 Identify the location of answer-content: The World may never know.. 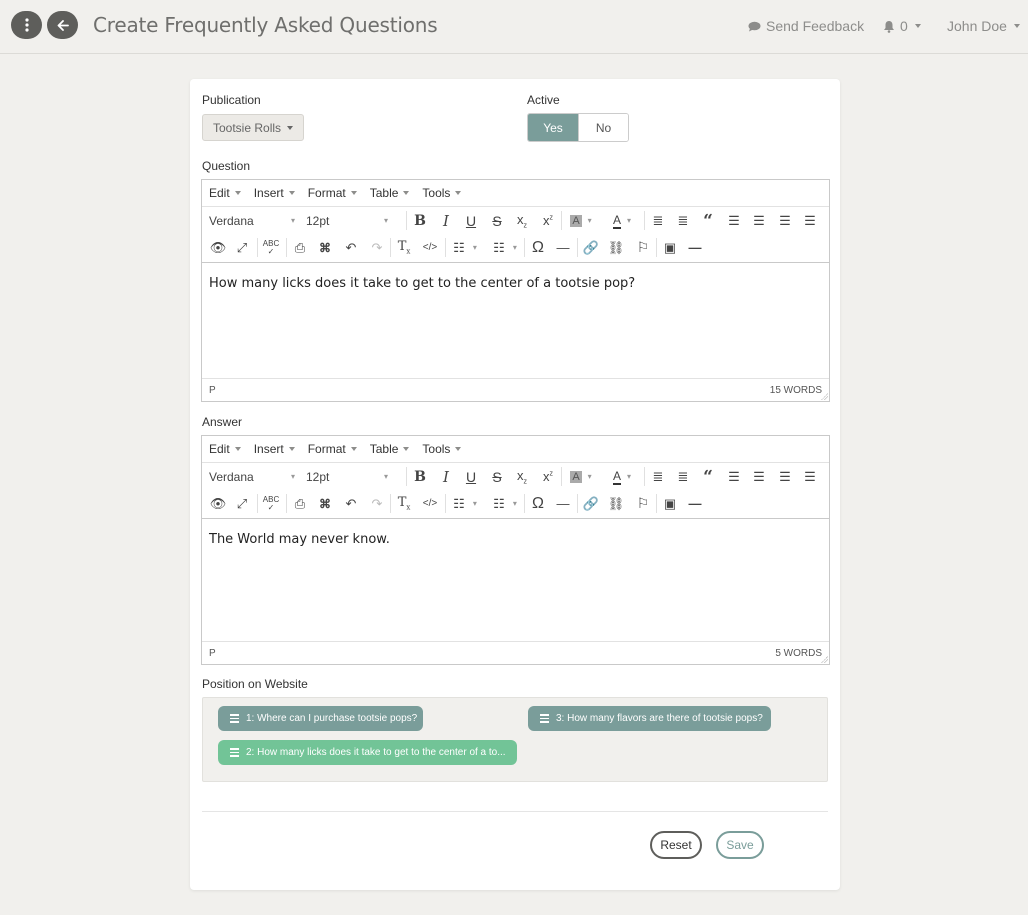
(515, 580).